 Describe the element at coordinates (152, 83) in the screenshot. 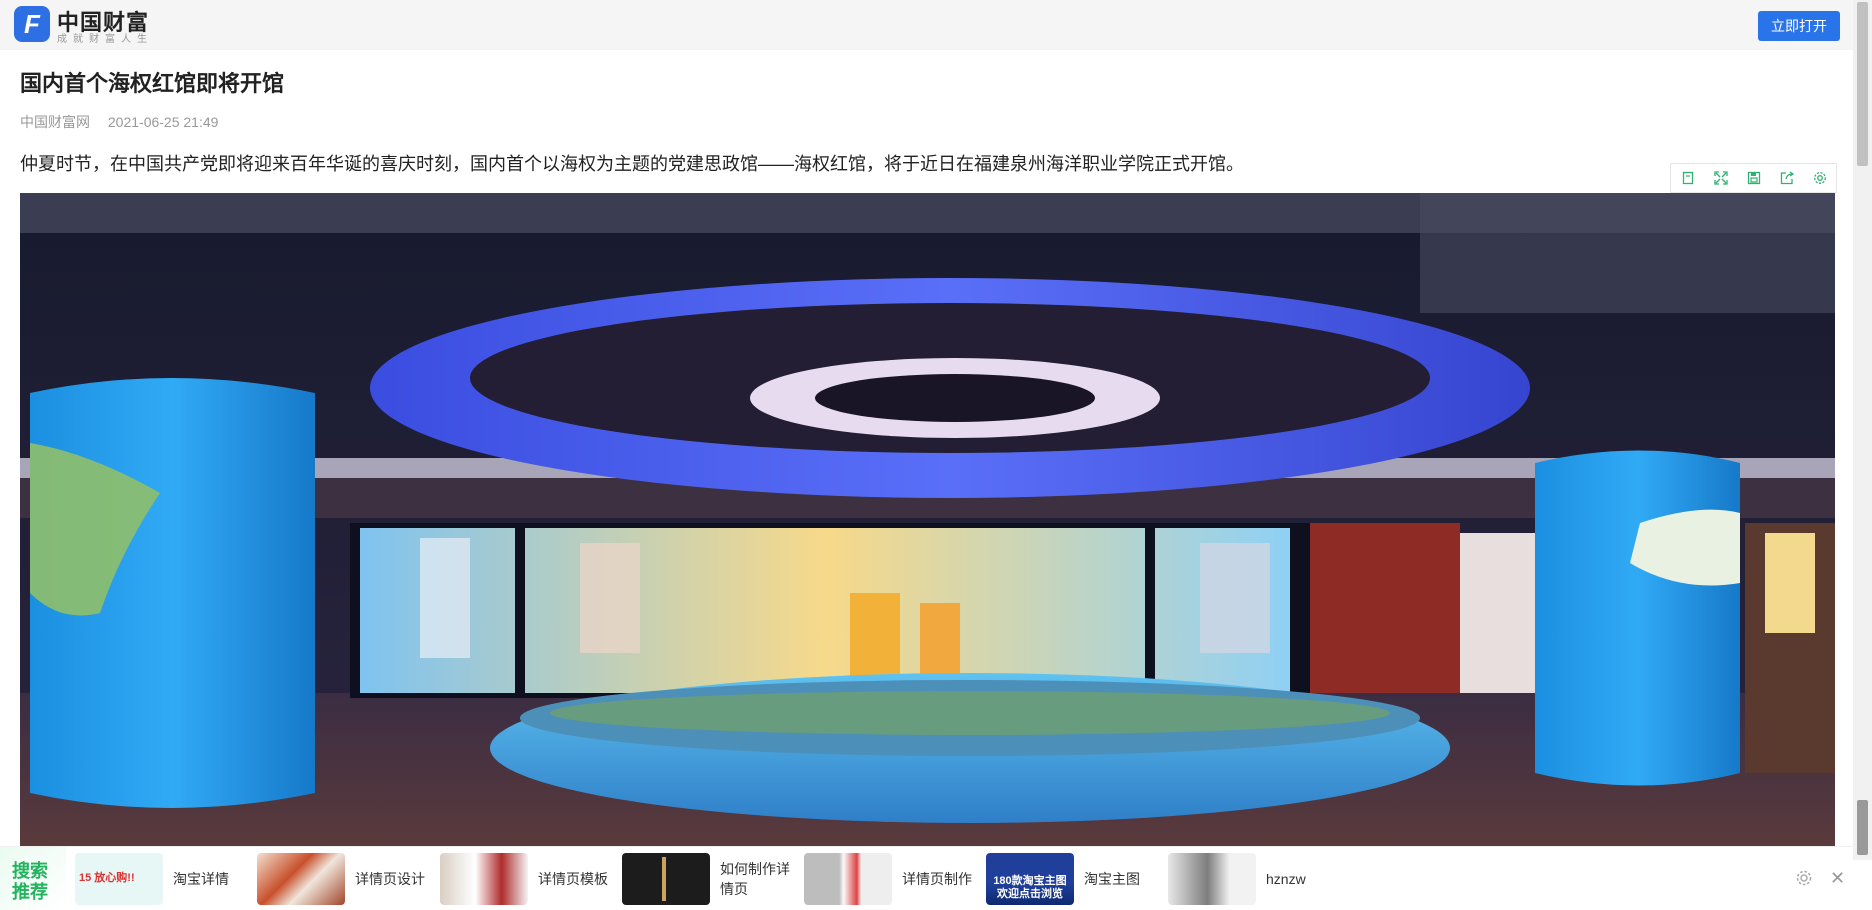

I see `article-title: 国内首个海权红馆即将开馆` at that location.